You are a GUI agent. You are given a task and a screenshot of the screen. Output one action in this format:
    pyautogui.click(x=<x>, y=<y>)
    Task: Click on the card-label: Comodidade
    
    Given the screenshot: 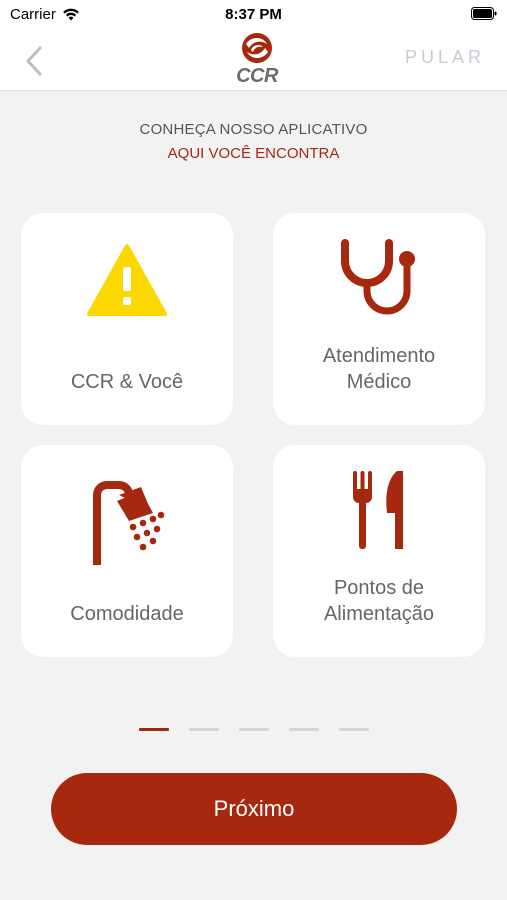 What is the action you would take?
    pyautogui.click(x=127, y=614)
    